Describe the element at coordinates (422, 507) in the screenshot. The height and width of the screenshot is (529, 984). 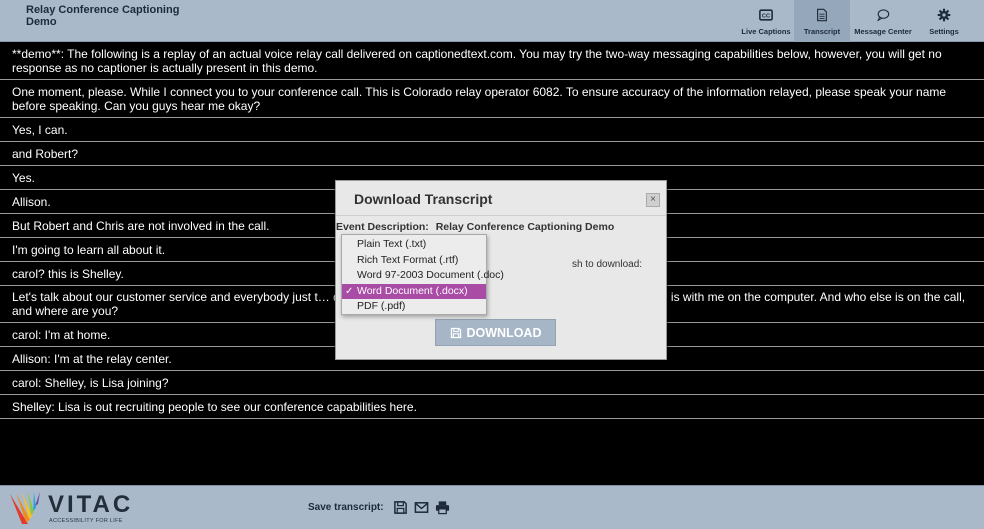
I see `email-icon` at that location.